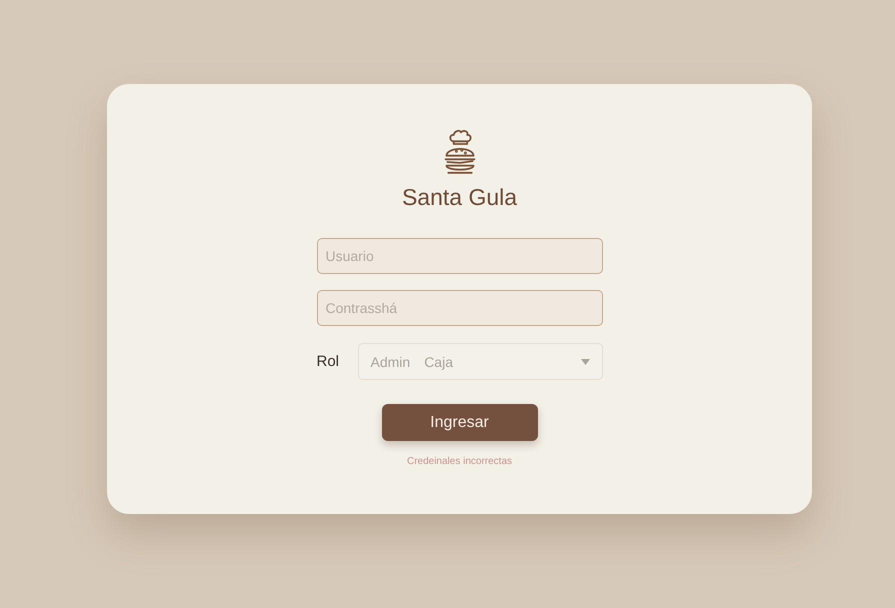 The height and width of the screenshot is (608, 895). What do you see at coordinates (328, 361) in the screenshot?
I see `role-label: Rol` at bounding box center [328, 361].